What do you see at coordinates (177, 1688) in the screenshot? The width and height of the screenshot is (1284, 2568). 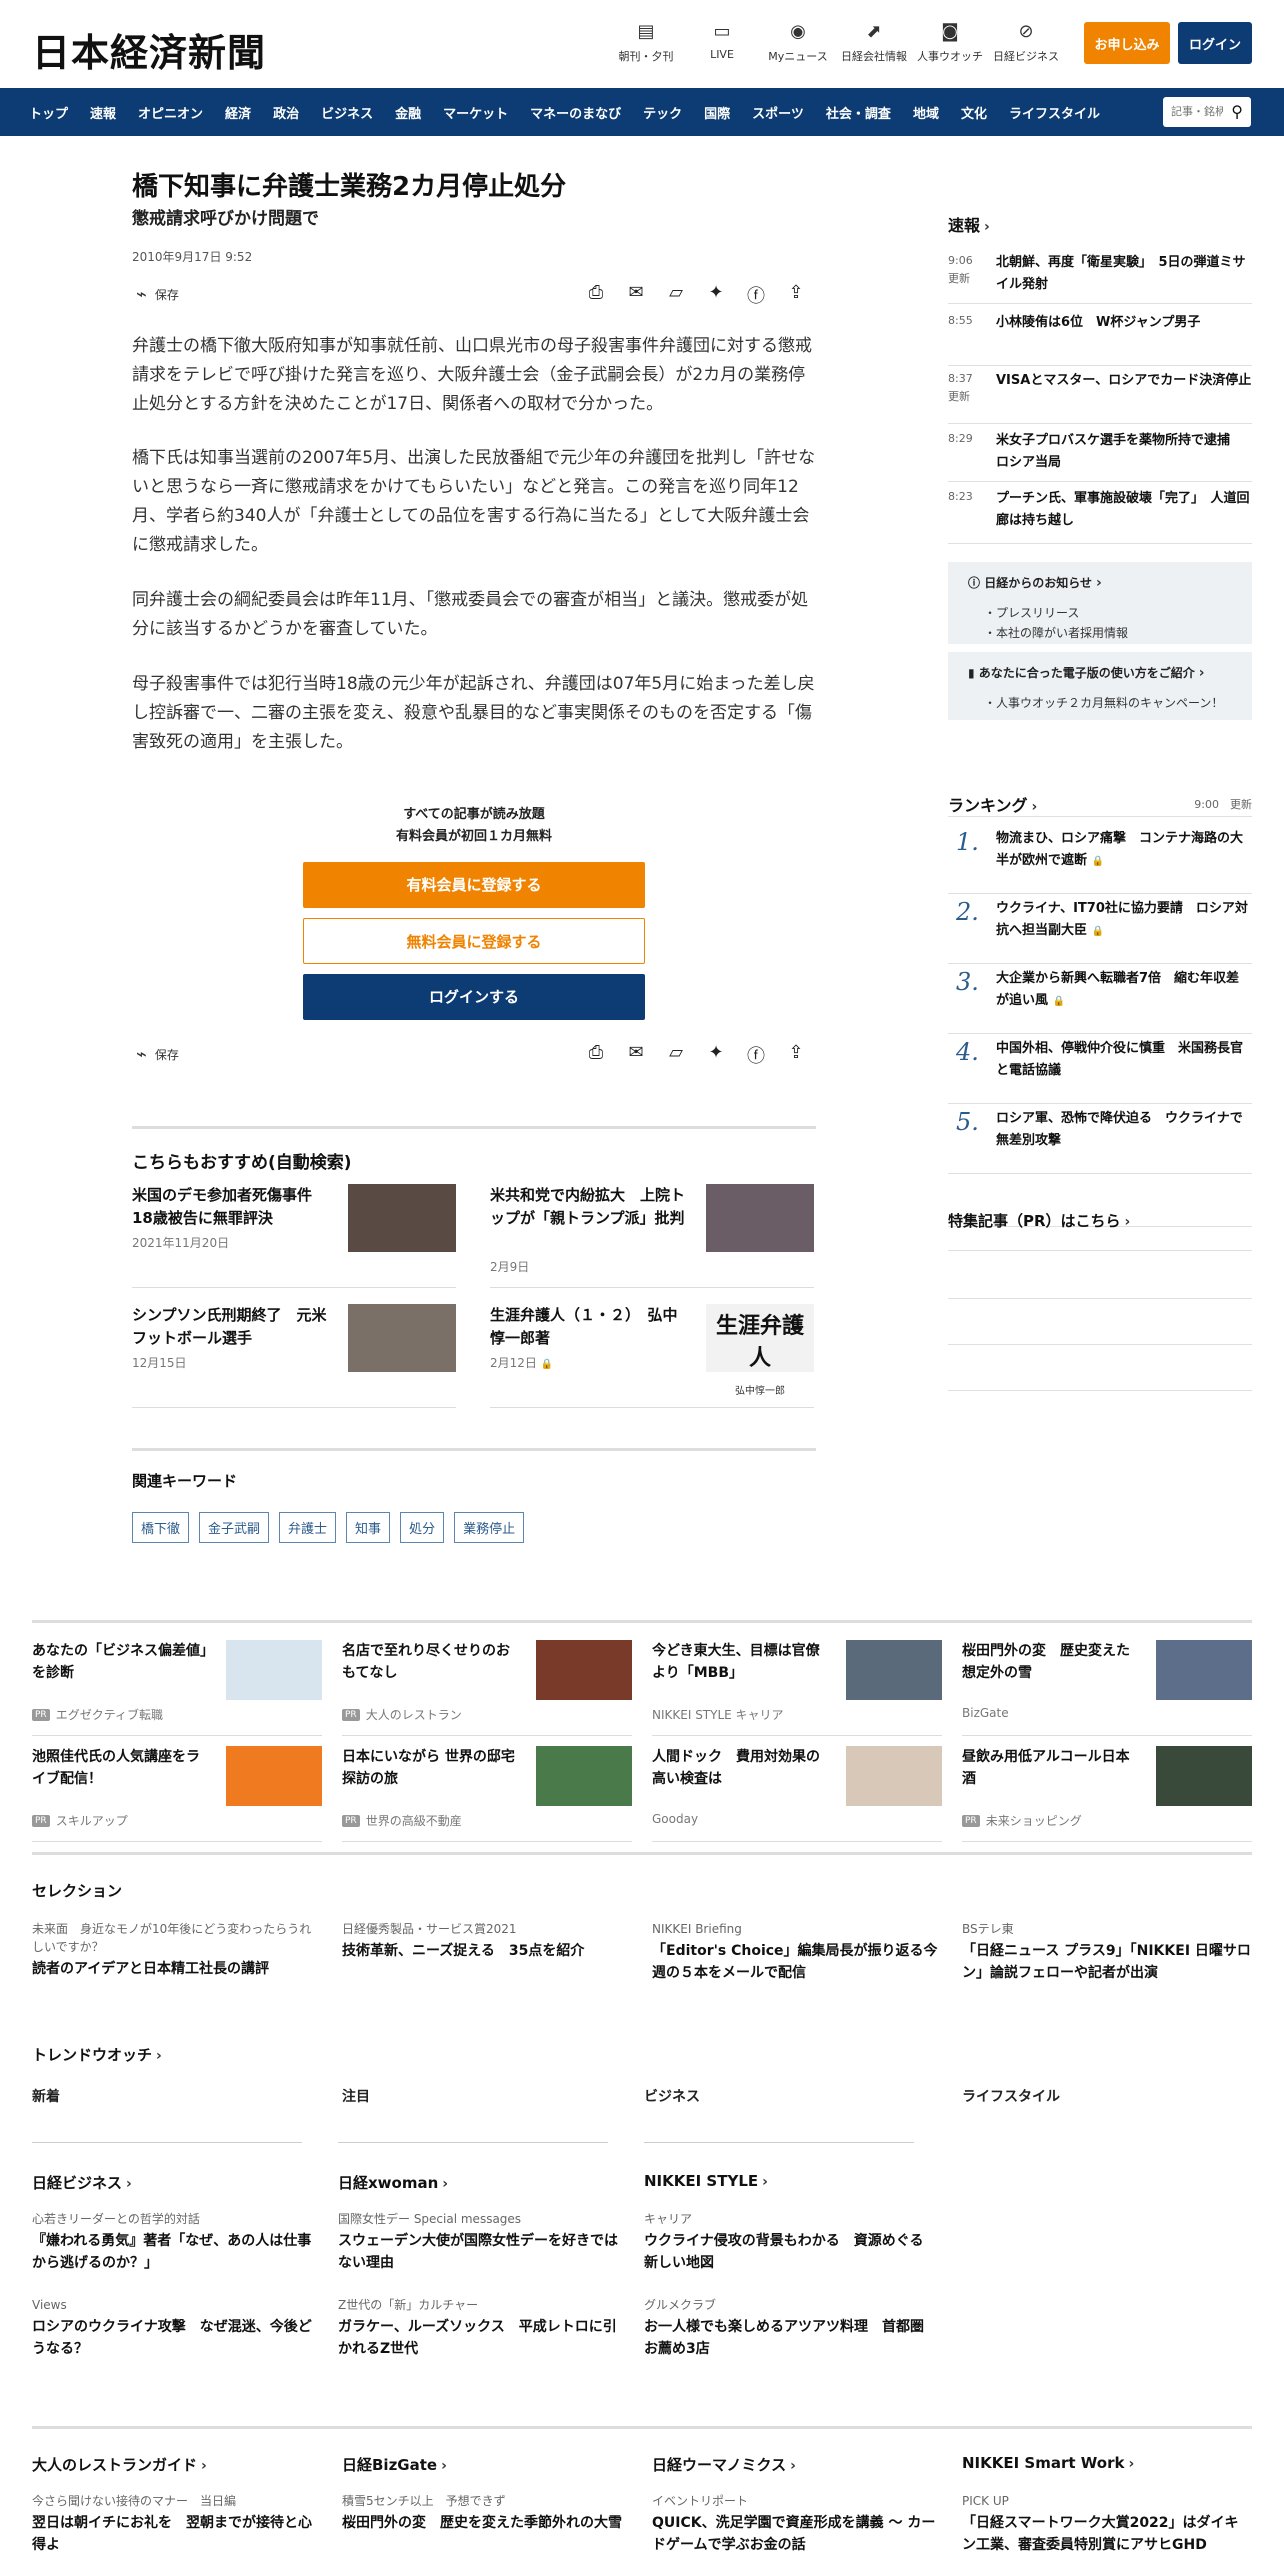 I see `promo-item: あなたの「ビジネス偏差値」を診断 PR エグゼクティブ転職` at bounding box center [177, 1688].